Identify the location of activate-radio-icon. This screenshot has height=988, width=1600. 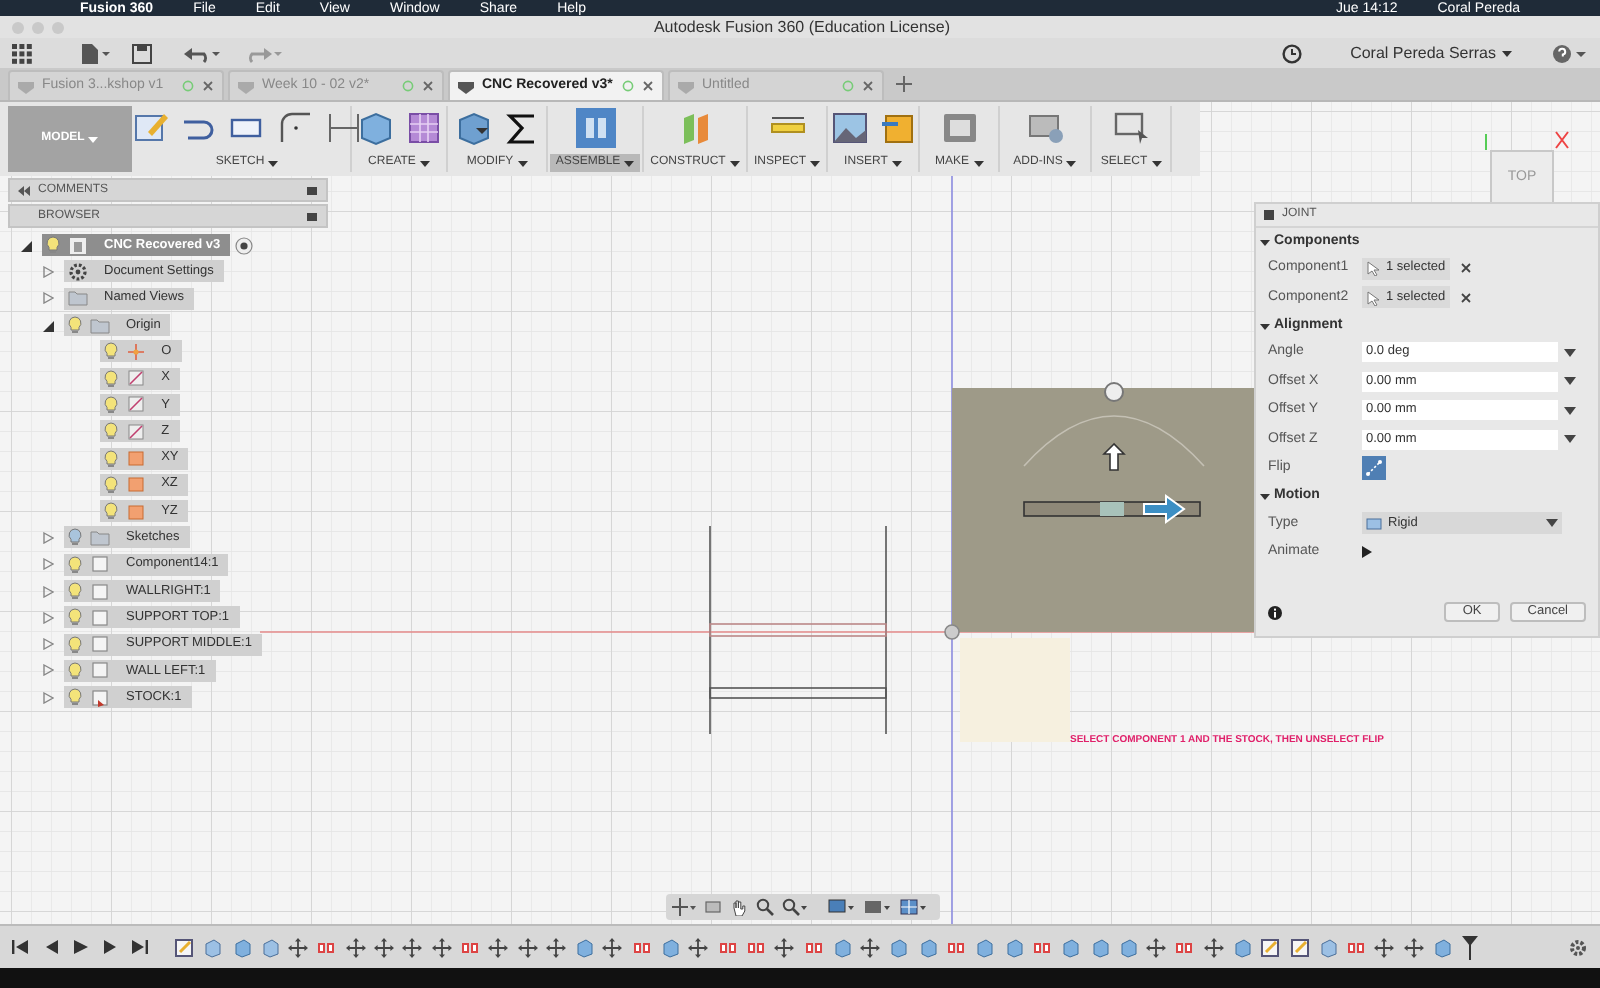
(244, 245).